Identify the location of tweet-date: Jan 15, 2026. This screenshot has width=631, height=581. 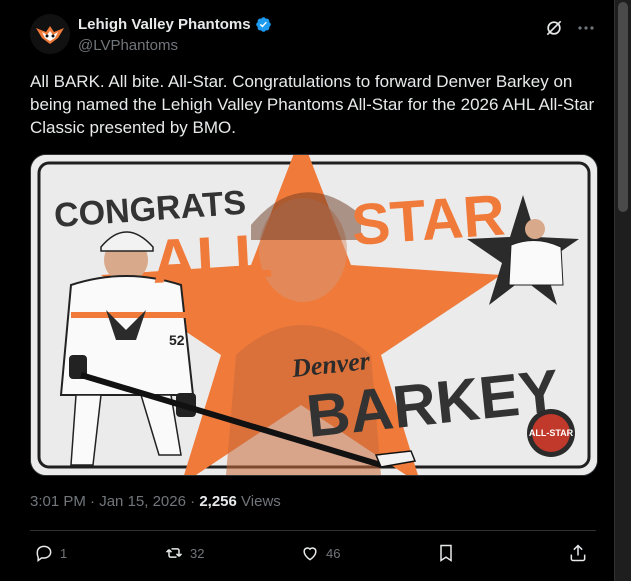
(142, 501).